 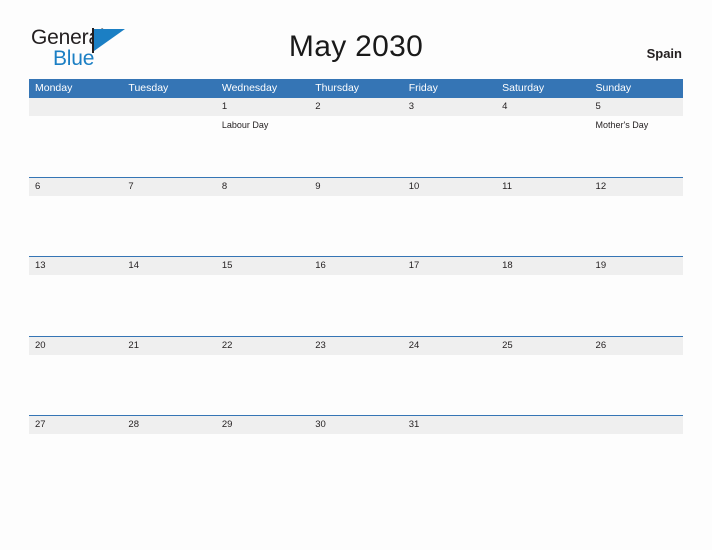 What do you see at coordinates (262, 346) in the screenshot?
I see `day-number: 22` at bounding box center [262, 346].